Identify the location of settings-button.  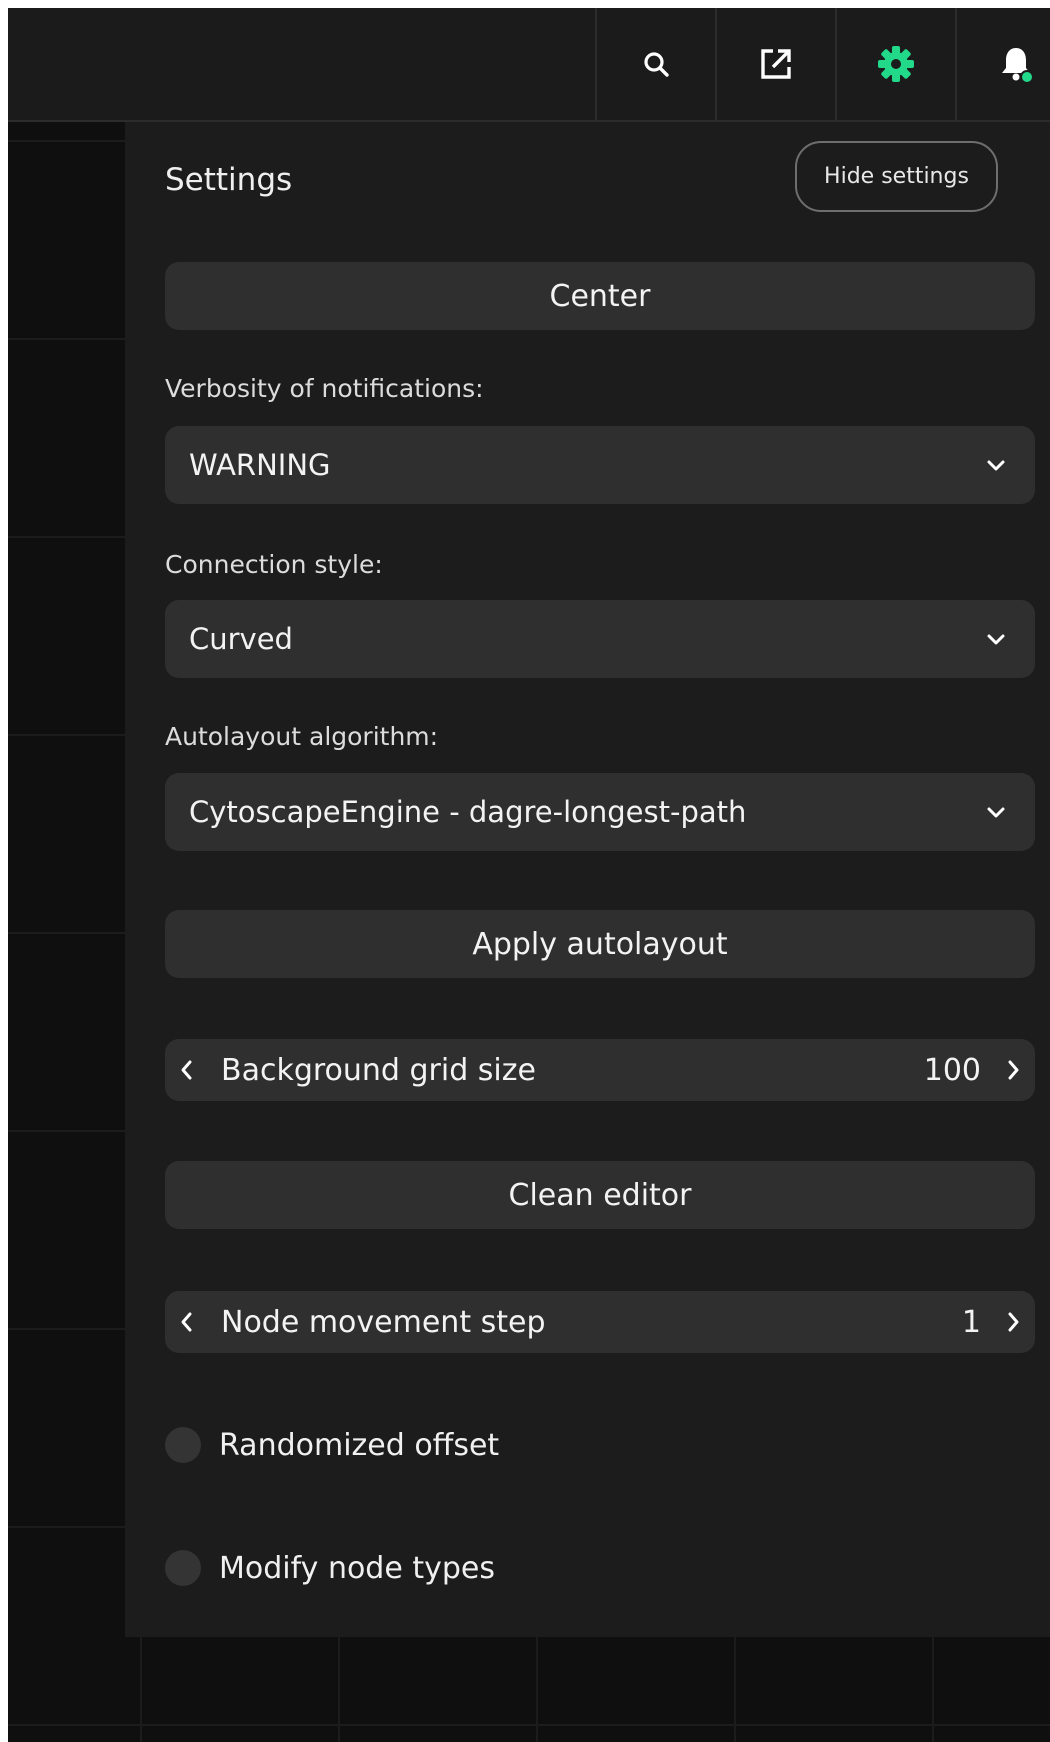
(895, 64).